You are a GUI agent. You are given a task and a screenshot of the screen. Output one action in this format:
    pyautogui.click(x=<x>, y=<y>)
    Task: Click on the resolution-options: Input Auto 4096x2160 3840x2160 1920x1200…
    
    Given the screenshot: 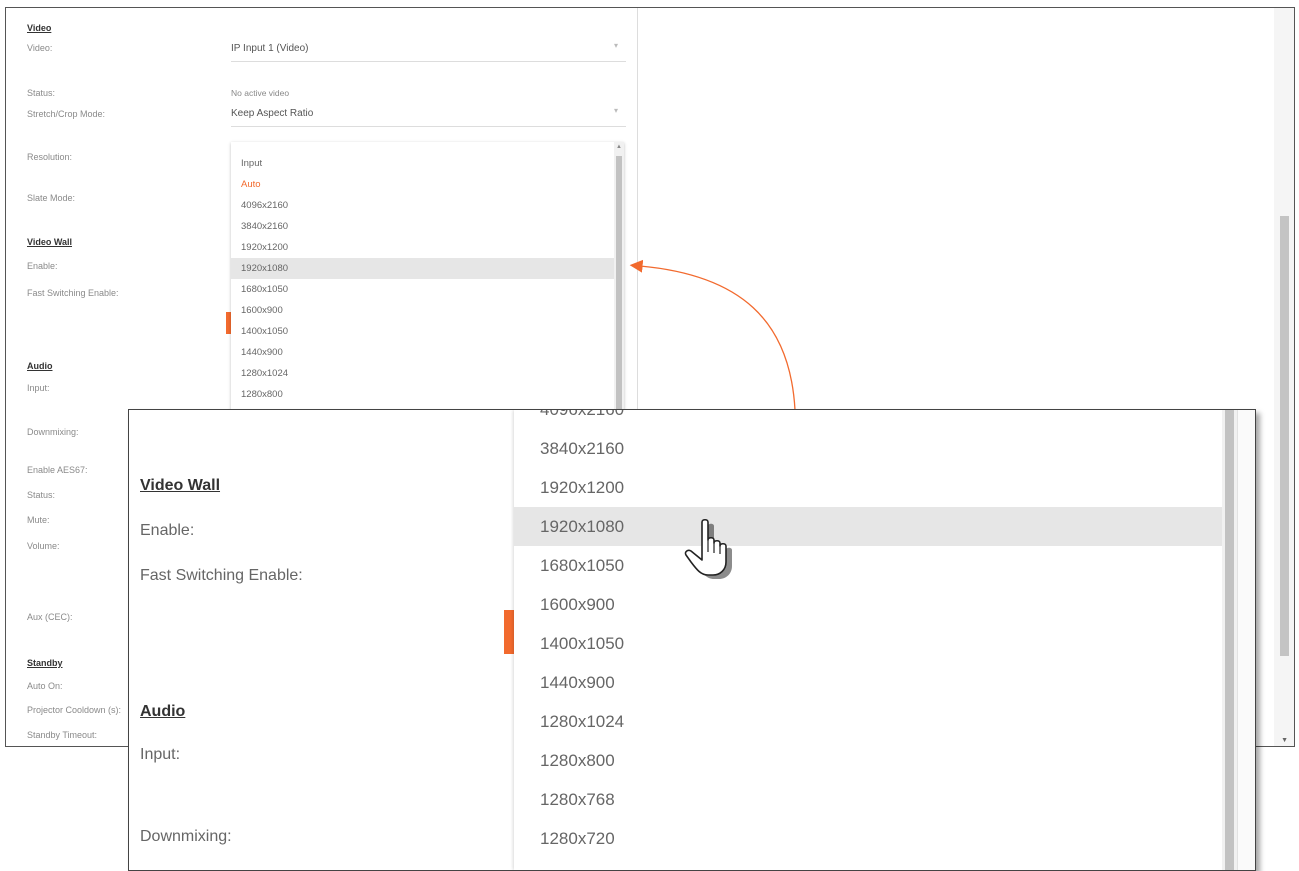 What is the action you would take?
    pyautogui.click(x=422, y=287)
    